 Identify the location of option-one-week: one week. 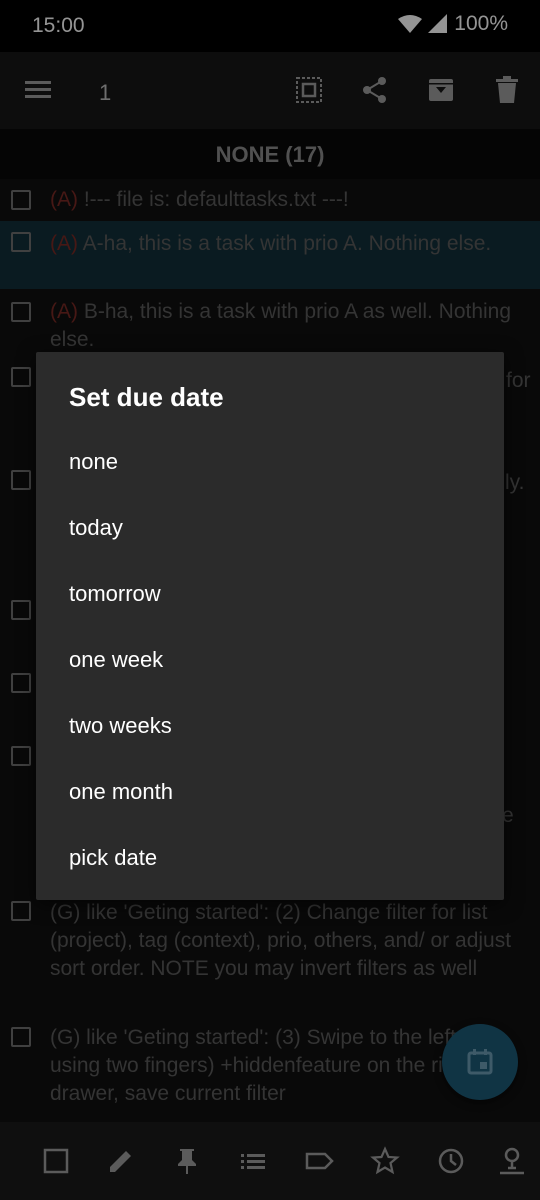
(269, 660).